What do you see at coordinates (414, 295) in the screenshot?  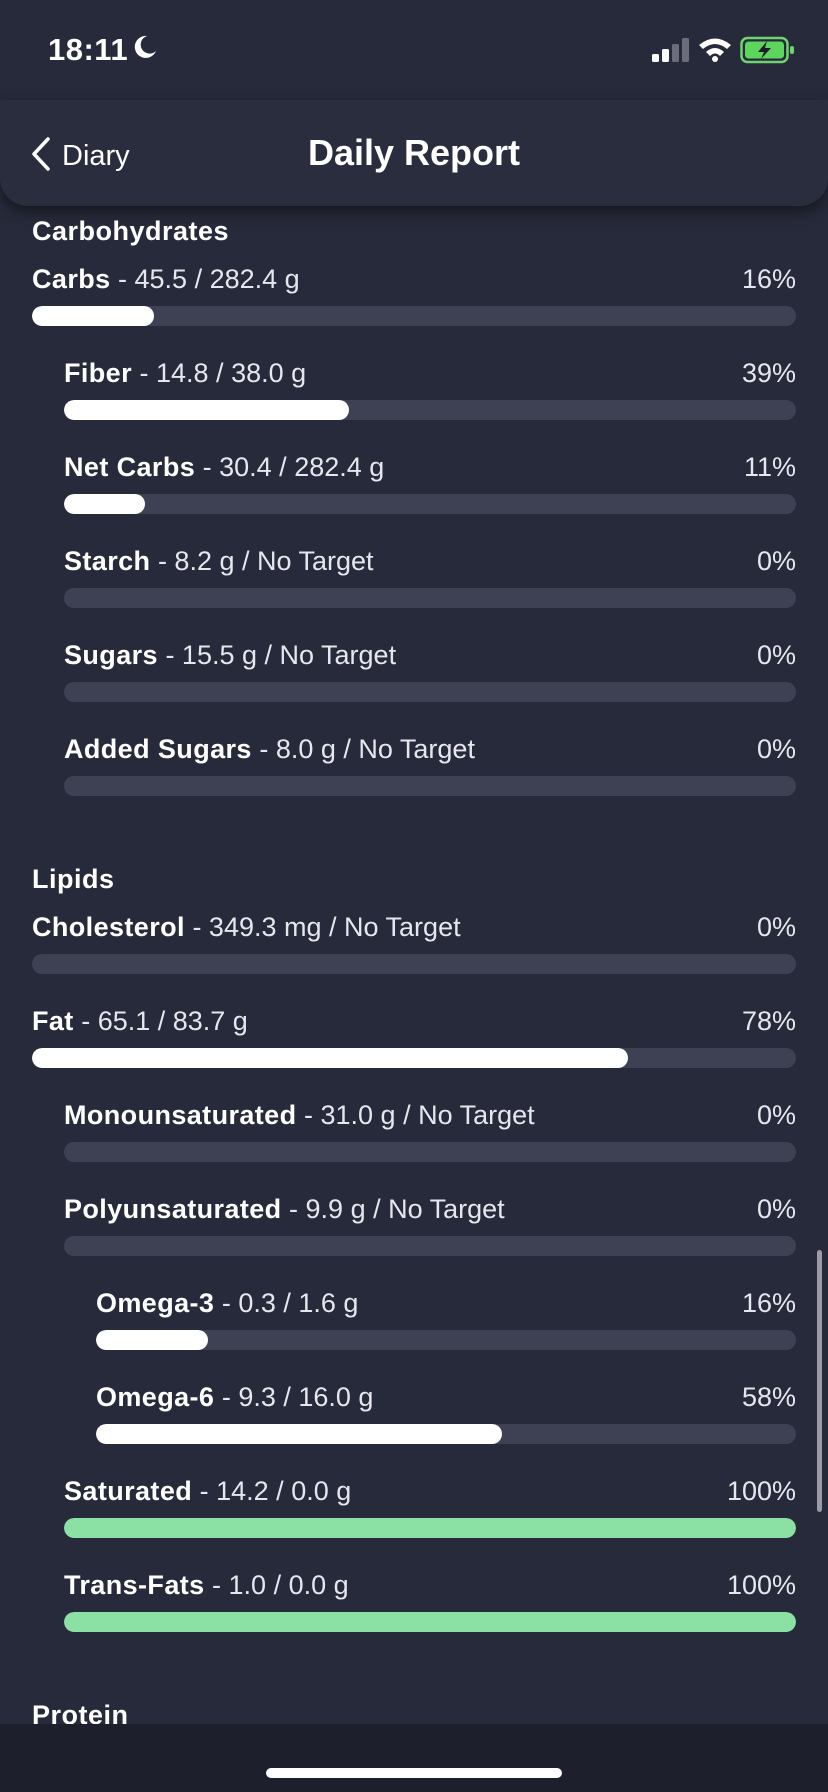 I see `nutrient-row-carbs: Carbs - 45.5 / 282.4 g 16%` at bounding box center [414, 295].